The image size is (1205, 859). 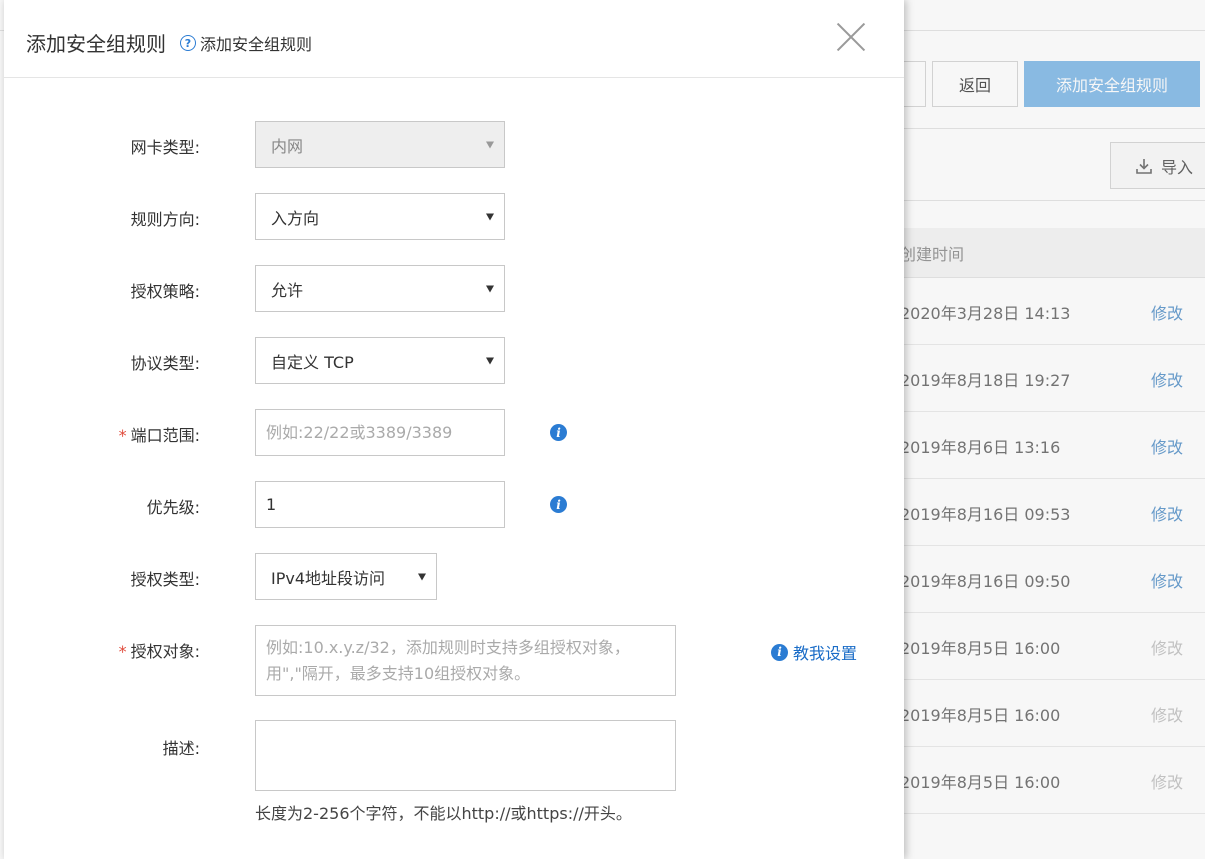 I want to click on auth-object-placeholder-line1: 例如:10.x.y.z/32，添加规则时支持多组授权对象，, so click(x=448, y=647).